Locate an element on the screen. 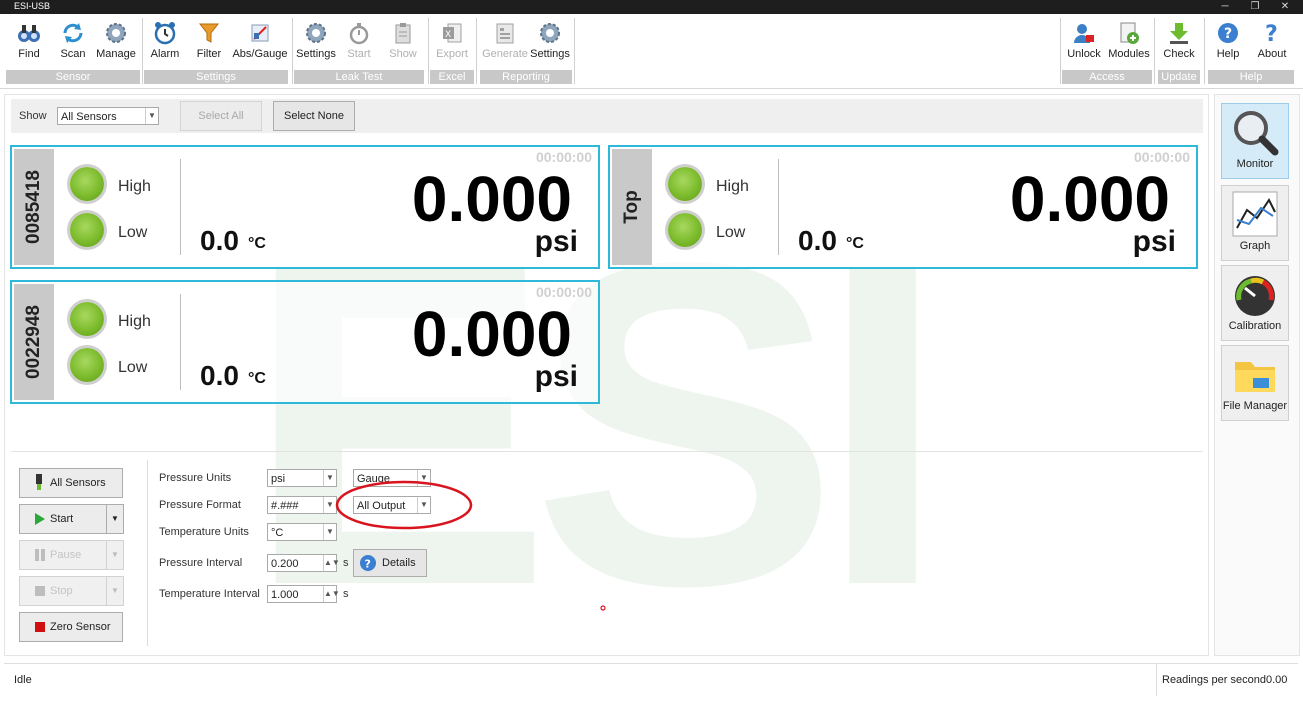 This screenshot has width=1303, height=701. sensor-id: 0022948 is located at coordinates (33, 342).